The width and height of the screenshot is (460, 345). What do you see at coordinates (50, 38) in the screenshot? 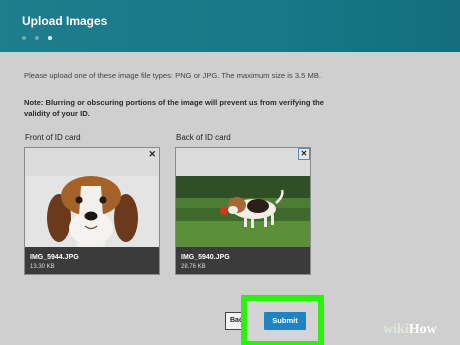
I see `step-dot-3-active` at bounding box center [50, 38].